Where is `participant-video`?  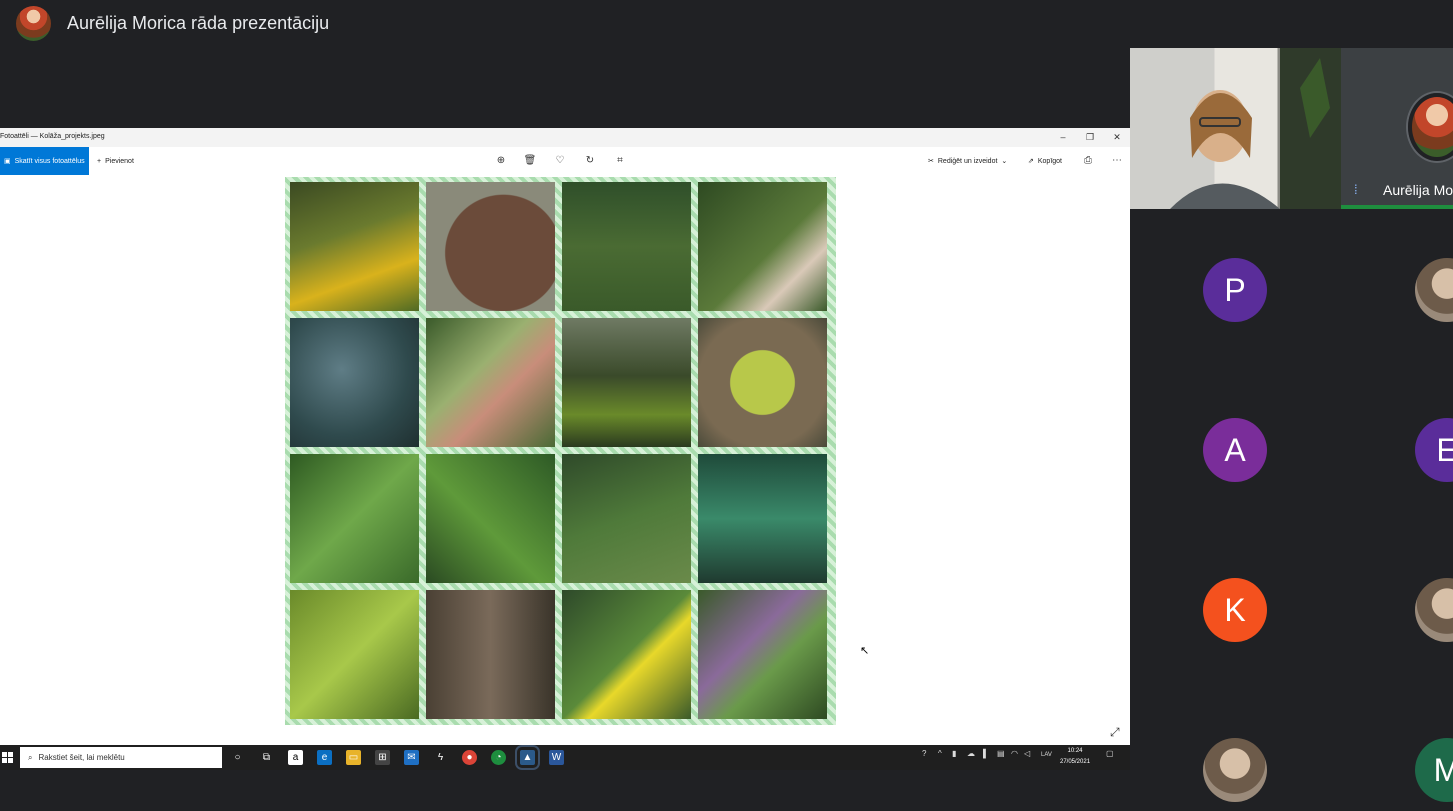 participant-video is located at coordinates (1255, 128).